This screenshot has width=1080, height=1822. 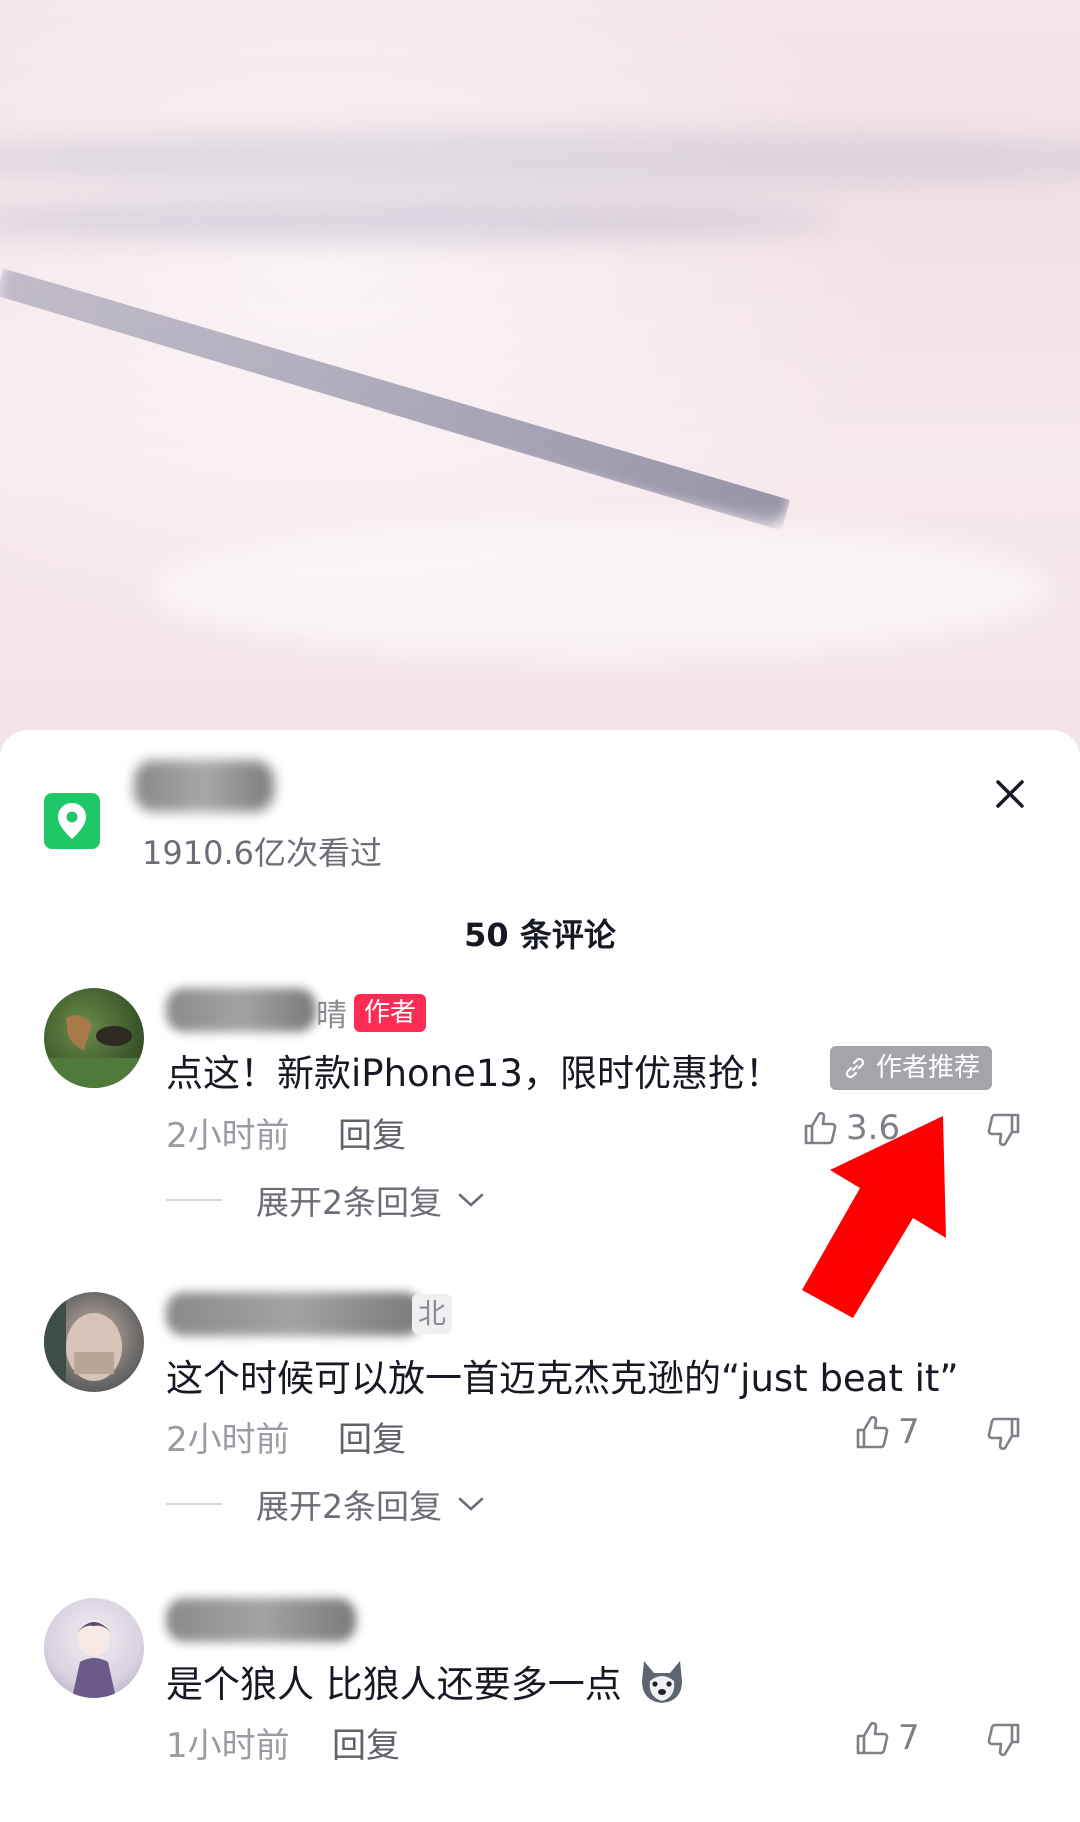 What do you see at coordinates (874, 1217) in the screenshot?
I see `red-arrow-annotation` at bounding box center [874, 1217].